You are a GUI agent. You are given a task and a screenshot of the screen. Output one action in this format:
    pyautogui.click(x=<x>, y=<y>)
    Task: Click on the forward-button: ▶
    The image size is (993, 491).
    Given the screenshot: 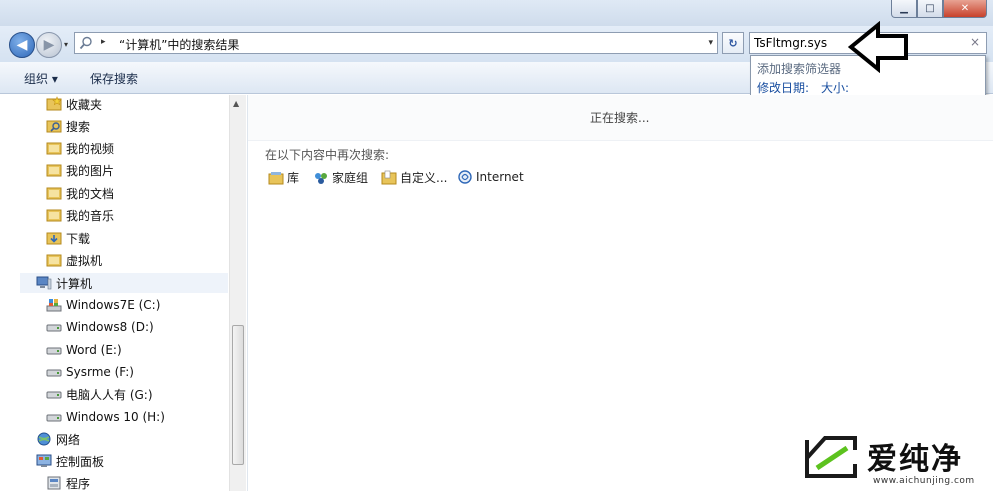 What is the action you would take?
    pyautogui.click(x=49, y=45)
    